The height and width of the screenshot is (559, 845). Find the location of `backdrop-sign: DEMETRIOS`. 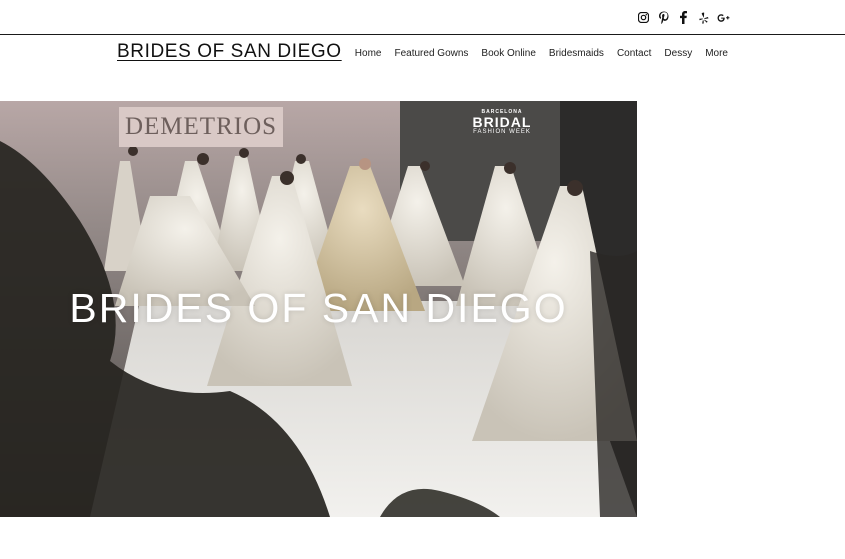

backdrop-sign: DEMETRIOS is located at coordinates (201, 127).